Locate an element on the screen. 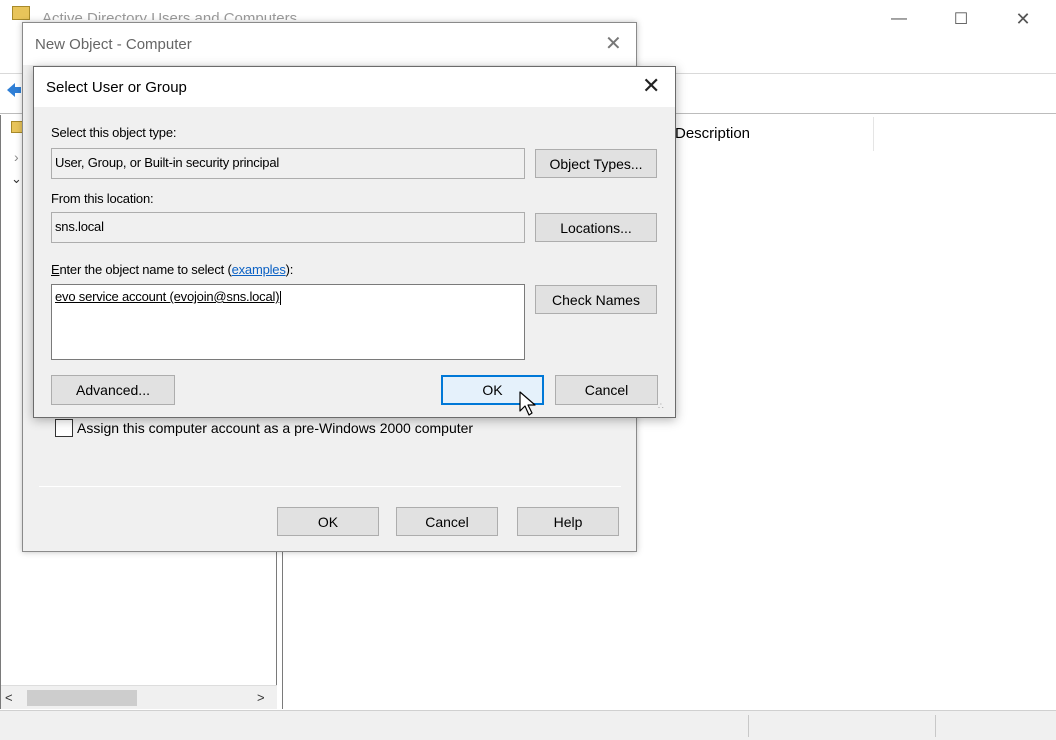 The height and width of the screenshot is (740, 1056). back-arrow-icon is located at coordinates (14, 90).